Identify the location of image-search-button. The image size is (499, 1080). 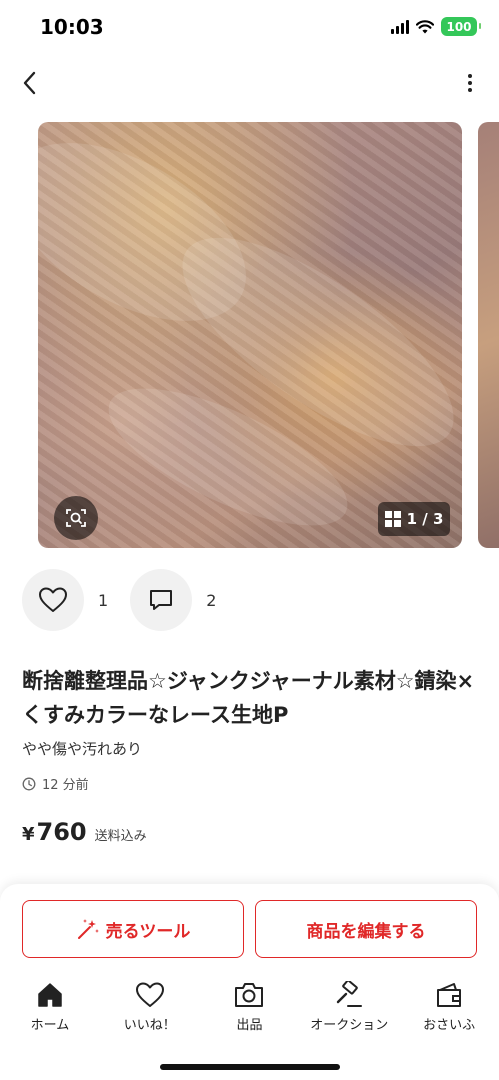
(76, 518).